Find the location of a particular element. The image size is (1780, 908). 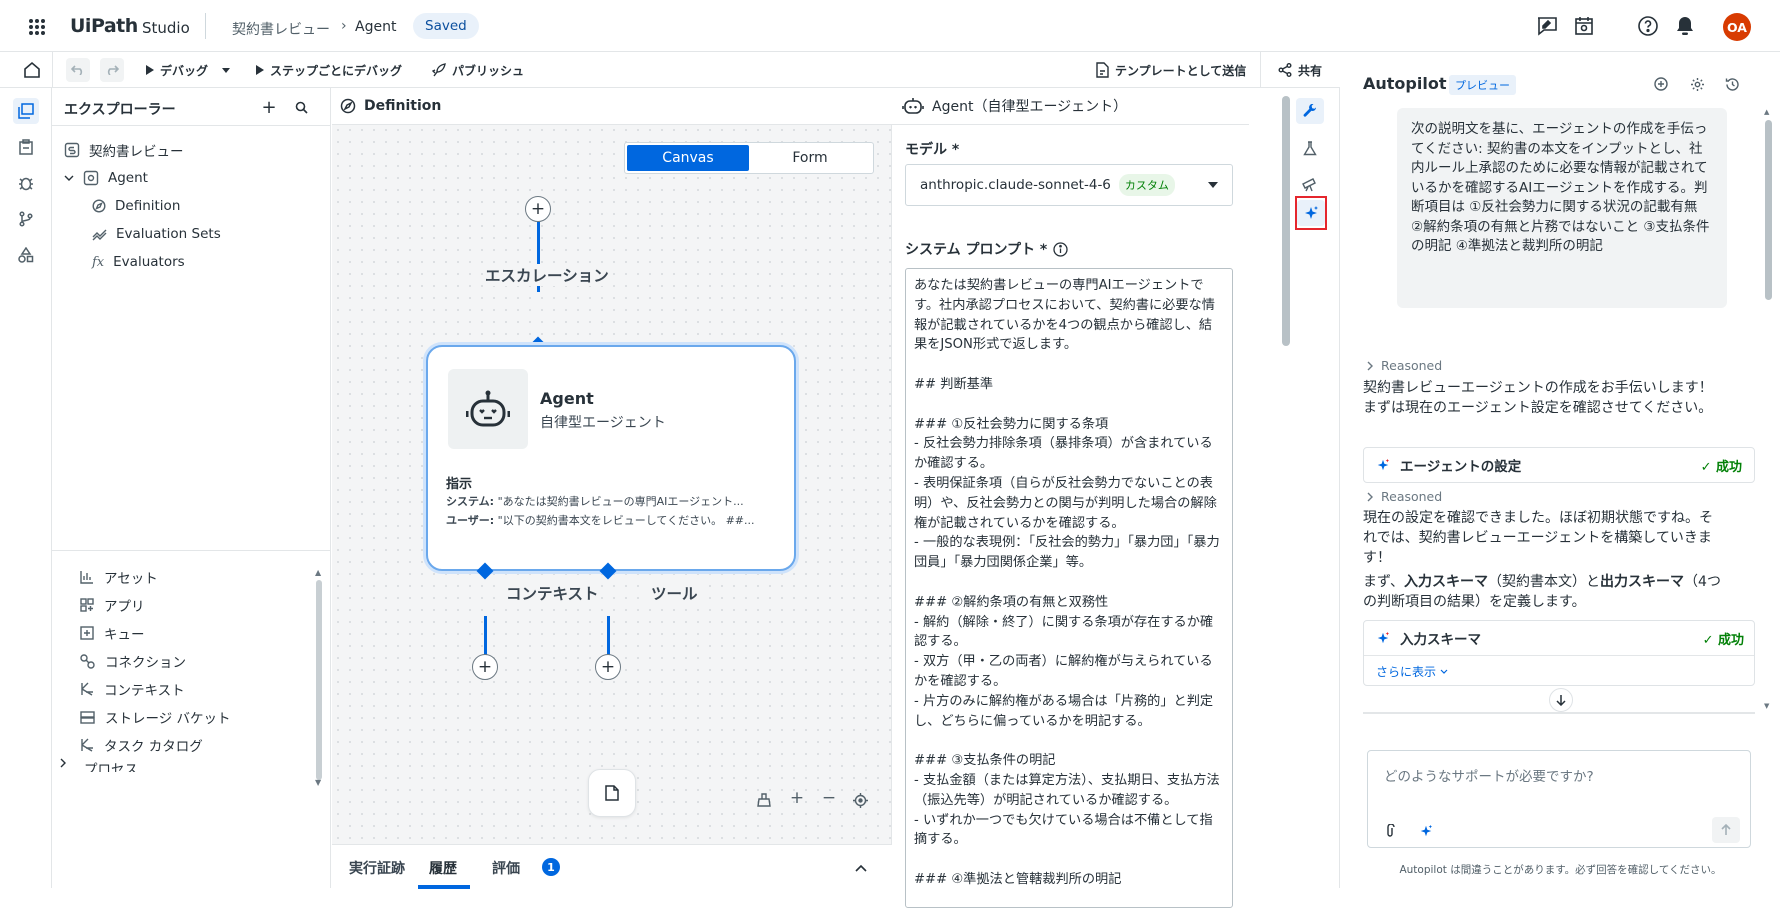

project-label: 契約書レビュー is located at coordinates (136, 152).